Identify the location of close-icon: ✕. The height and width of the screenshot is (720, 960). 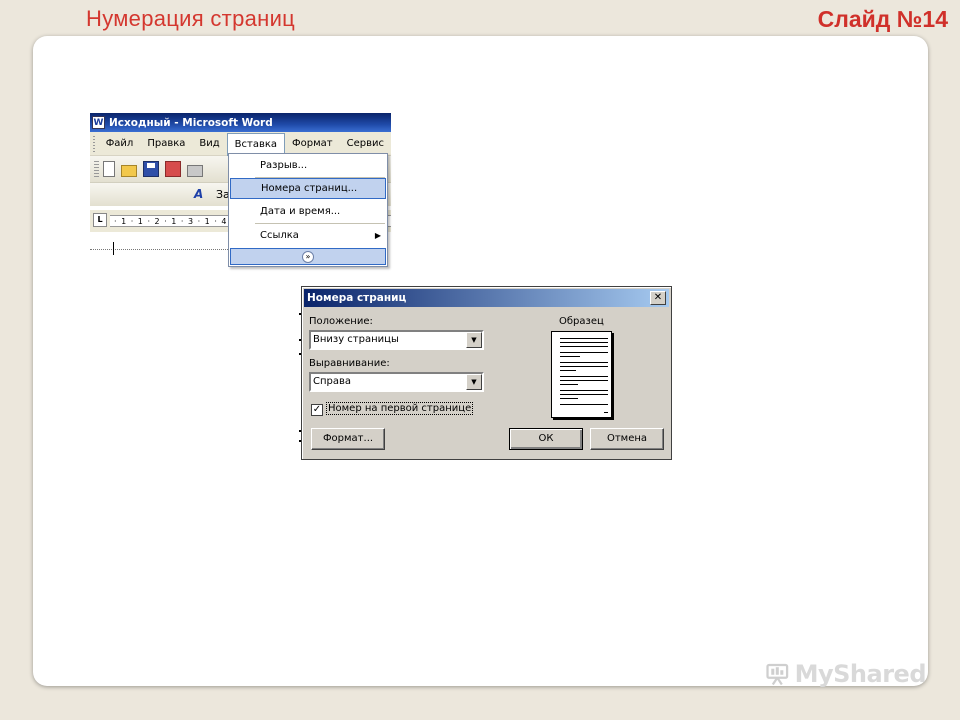
(658, 298).